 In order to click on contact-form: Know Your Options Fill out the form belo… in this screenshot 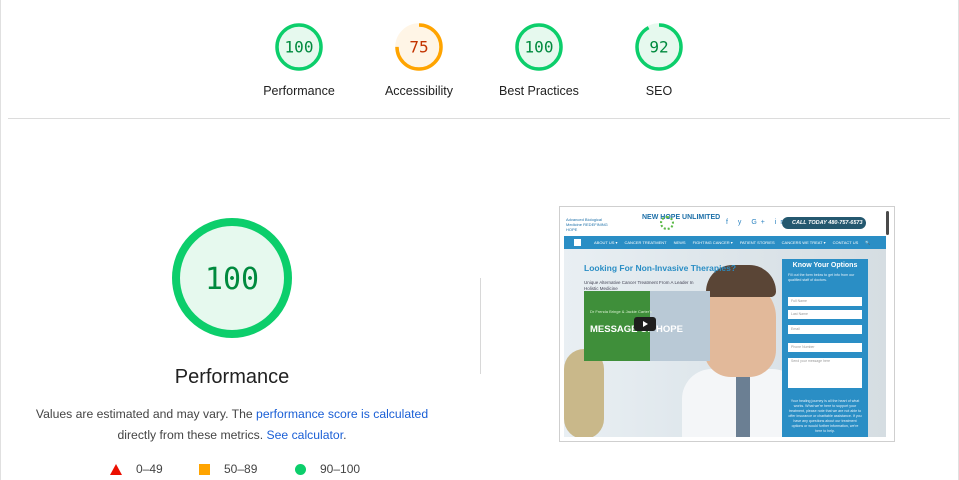, I will do `click(825, 348)`.